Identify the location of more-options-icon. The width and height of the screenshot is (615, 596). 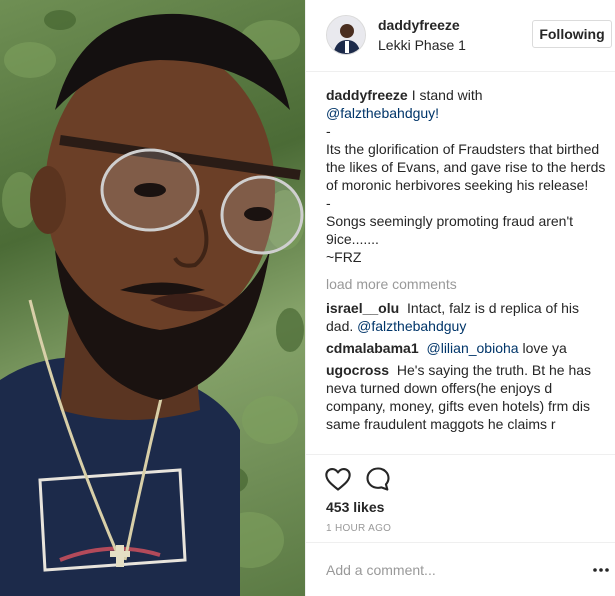
(601, 570).